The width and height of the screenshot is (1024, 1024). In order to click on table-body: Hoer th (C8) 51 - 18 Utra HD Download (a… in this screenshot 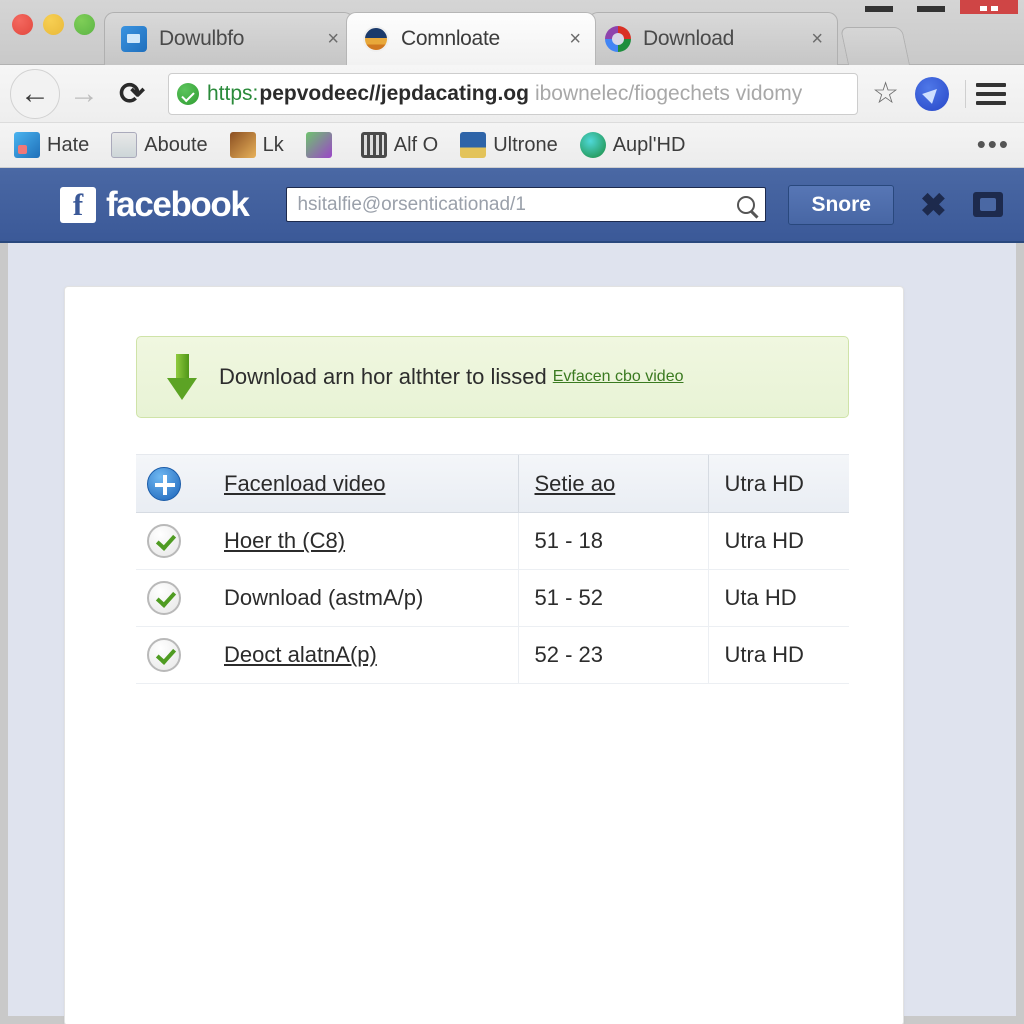, I will do `click(492, 598)`.